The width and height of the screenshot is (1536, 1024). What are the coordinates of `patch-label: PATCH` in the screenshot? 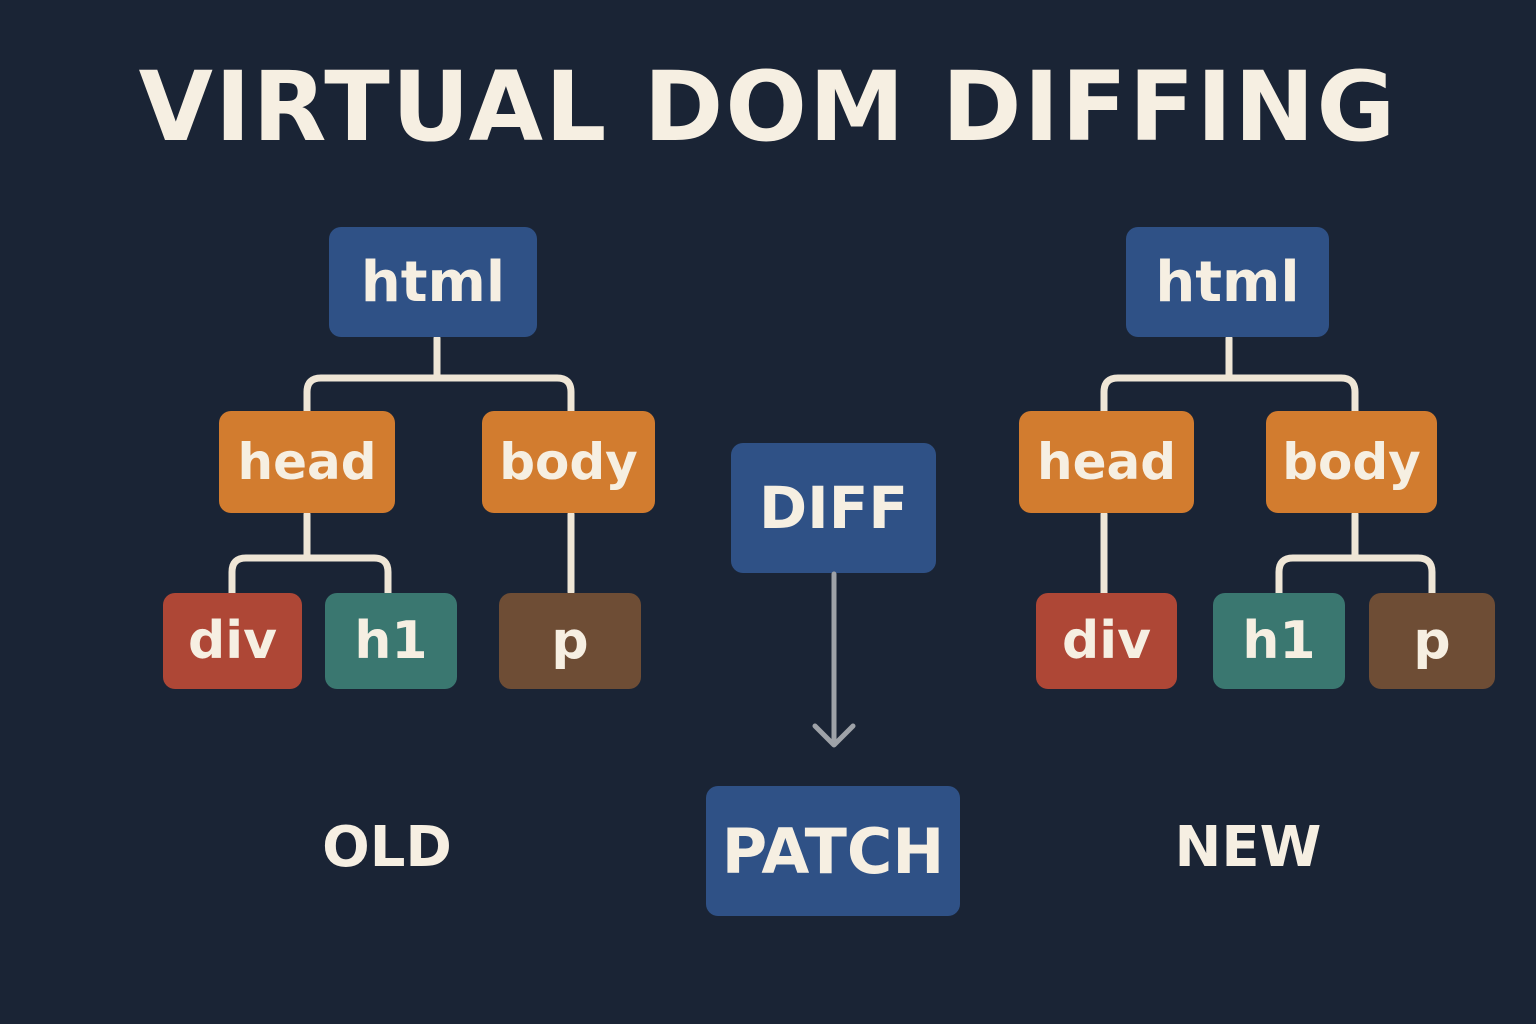 It's located at (833, 851).